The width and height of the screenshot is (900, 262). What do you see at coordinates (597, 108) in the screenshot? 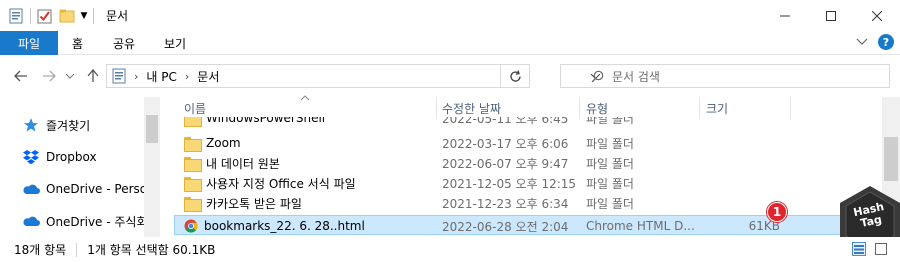
I see `column-header-type: 유형` at bounding box center [597, 108].